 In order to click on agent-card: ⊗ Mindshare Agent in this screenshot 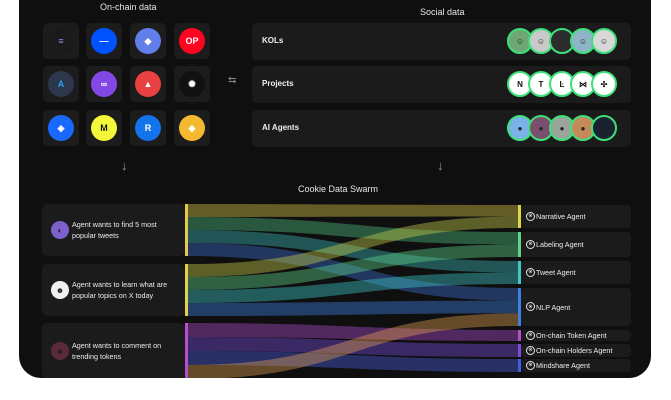, I will do `click(576, 365)`.